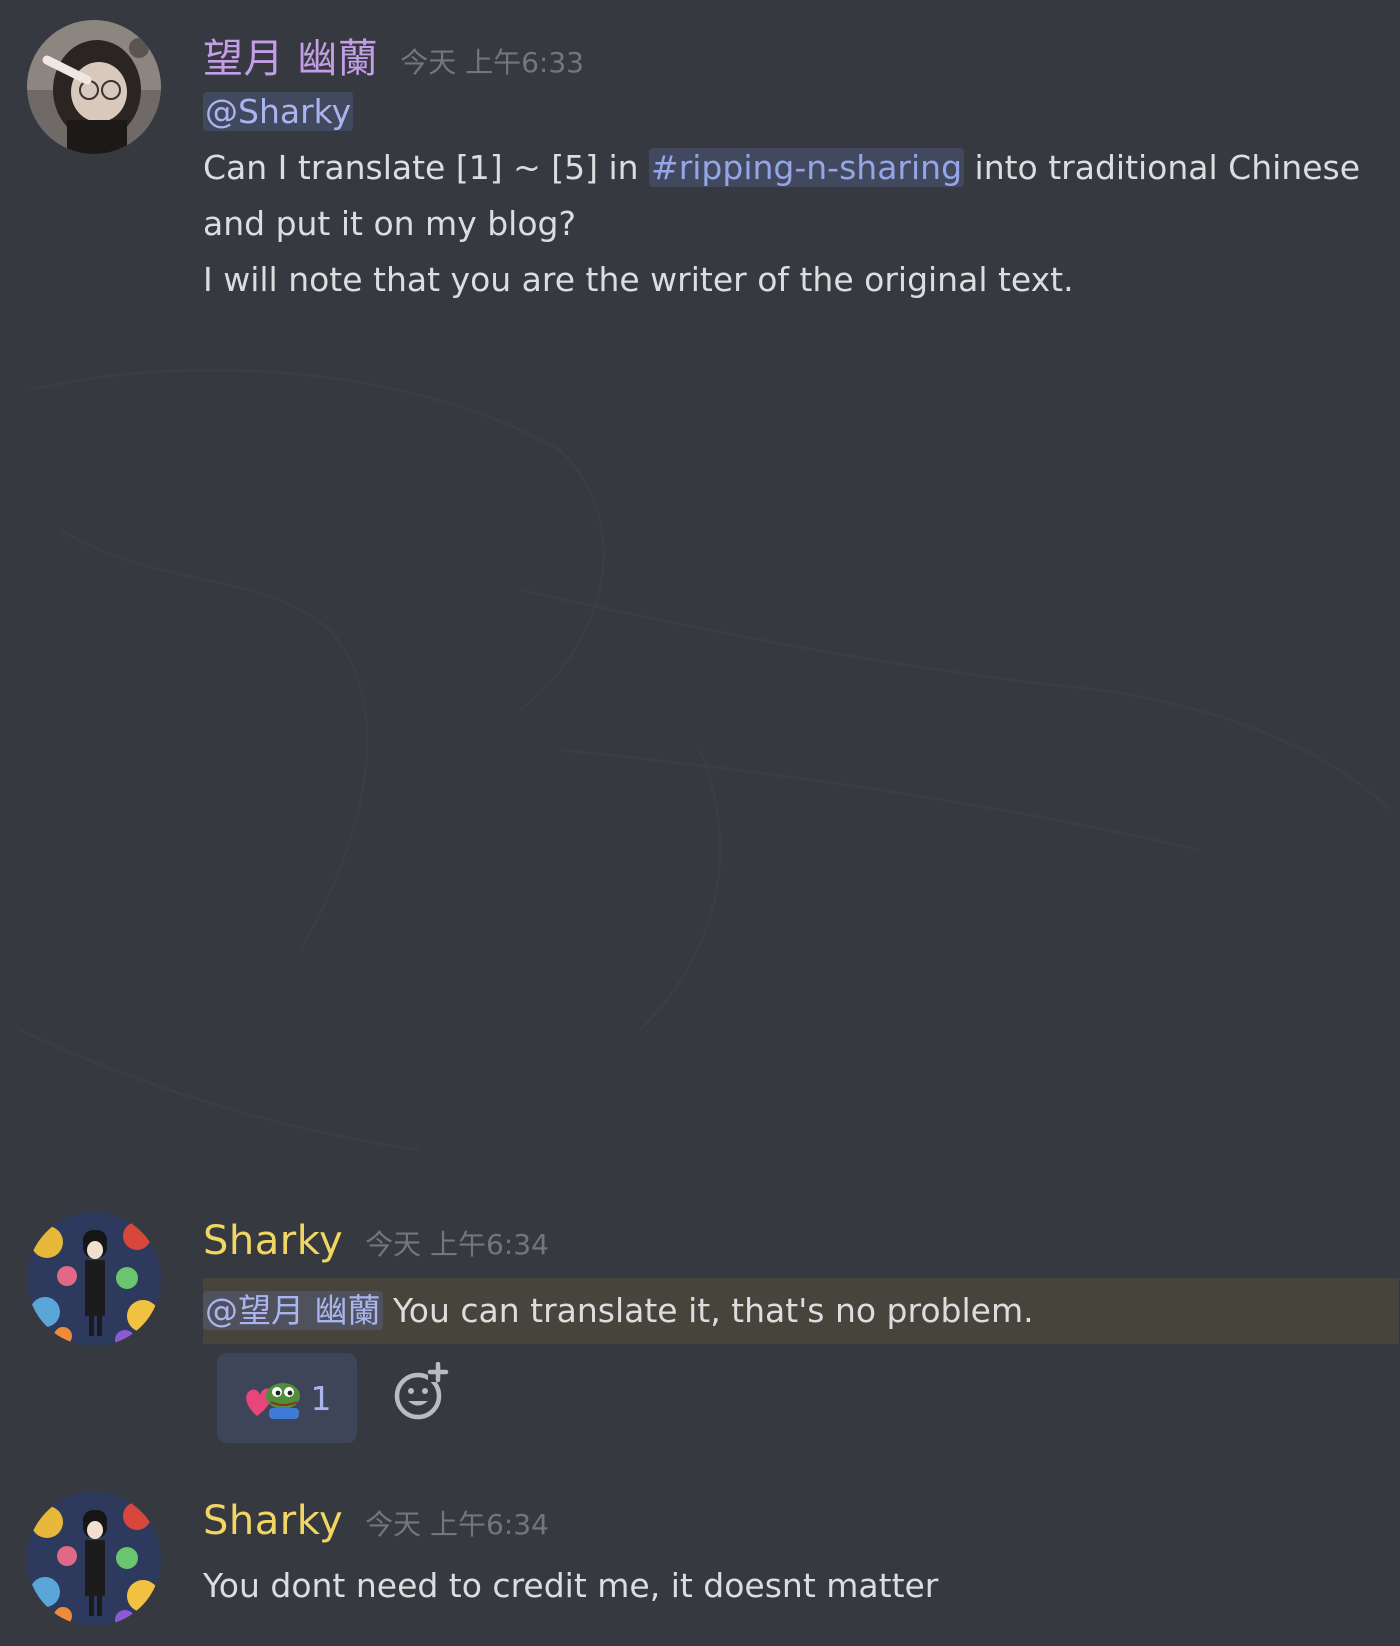 Image resolution: width=1400 pixels, height=1646 pixels. What do you see at coordinates (321, 1398) in the screenshot?
I see `reaction-count: 1` at bounding box center [321, 1398].